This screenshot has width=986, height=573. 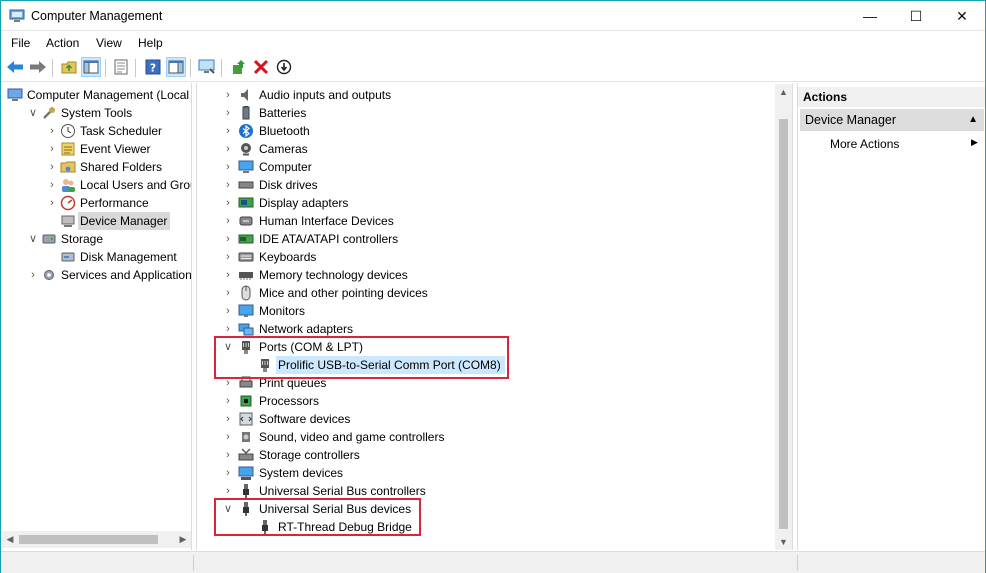 What do you see at coordinates (974, 142) in the screenshot?
I see `submenu-arrow-icon: ▶` at bounding box center [974, 142].